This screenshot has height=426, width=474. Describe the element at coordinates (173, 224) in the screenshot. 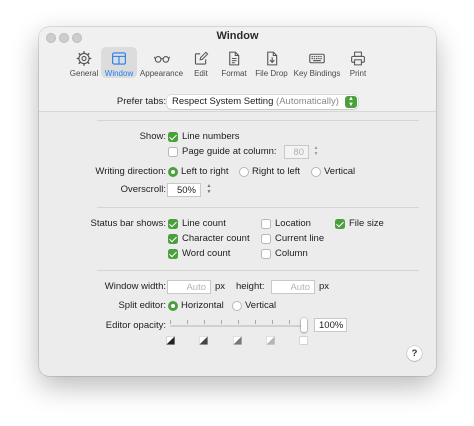

I see `line-count-checkbox` at that location.